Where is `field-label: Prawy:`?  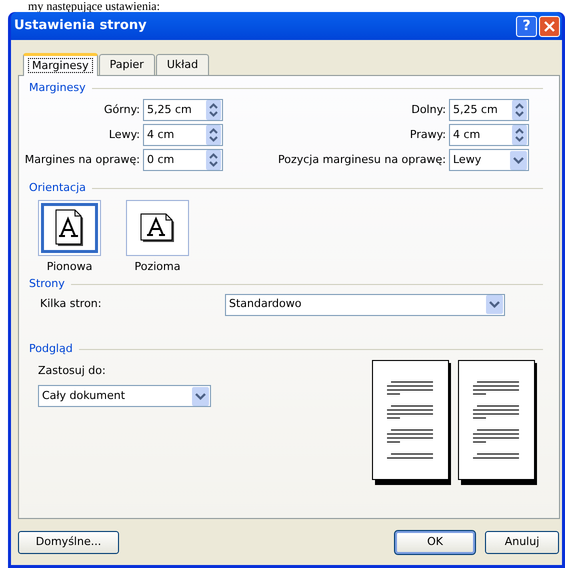 field-label: Prawy: is located at coordinates (428, 134).